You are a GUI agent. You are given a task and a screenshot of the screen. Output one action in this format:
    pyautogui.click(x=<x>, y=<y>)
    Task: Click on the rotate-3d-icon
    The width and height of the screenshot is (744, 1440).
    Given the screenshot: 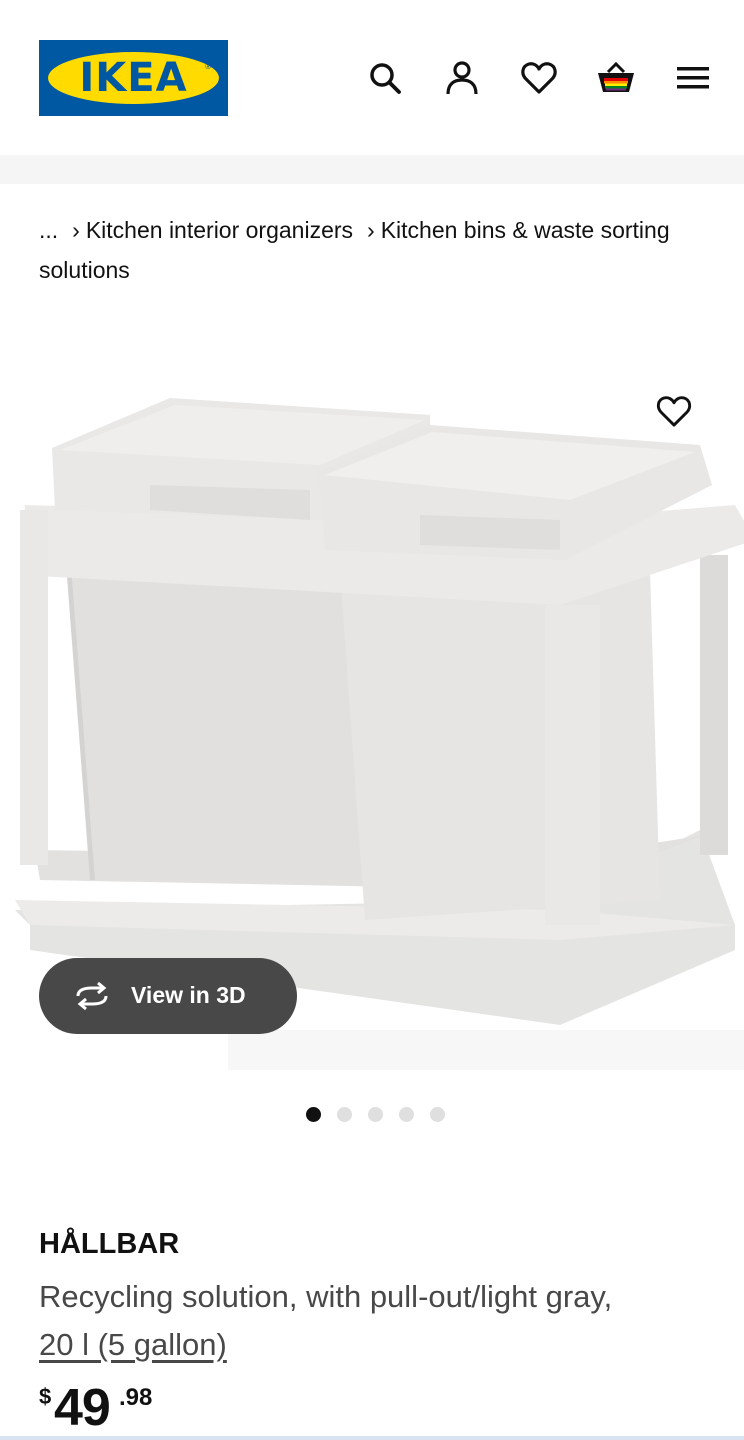 What is the action you would take?
    pyautogui.click(x=92, y=996)
    